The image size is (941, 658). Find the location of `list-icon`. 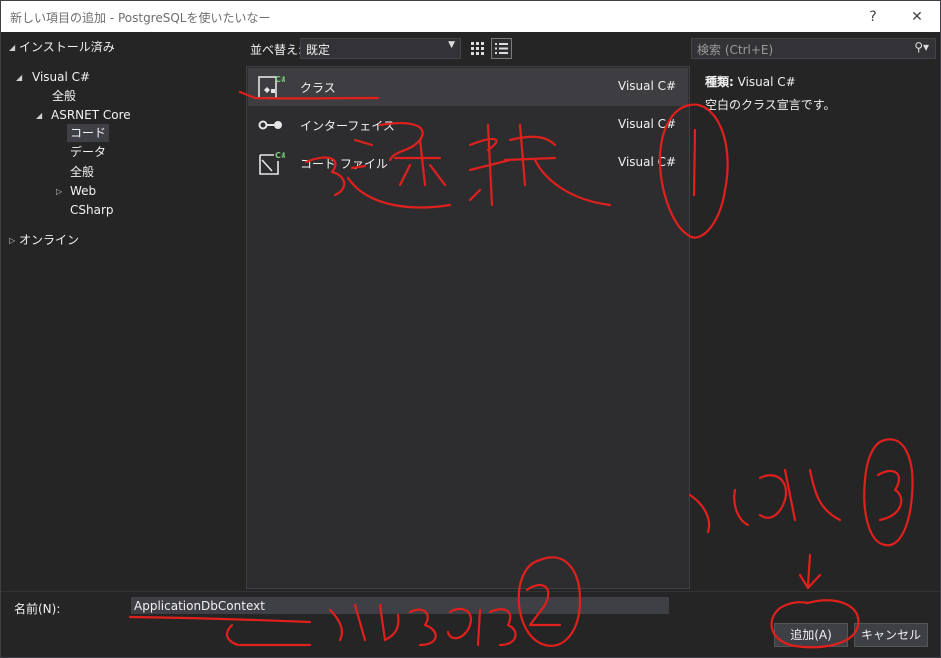

list-icon is located at coordinates (501, 48).